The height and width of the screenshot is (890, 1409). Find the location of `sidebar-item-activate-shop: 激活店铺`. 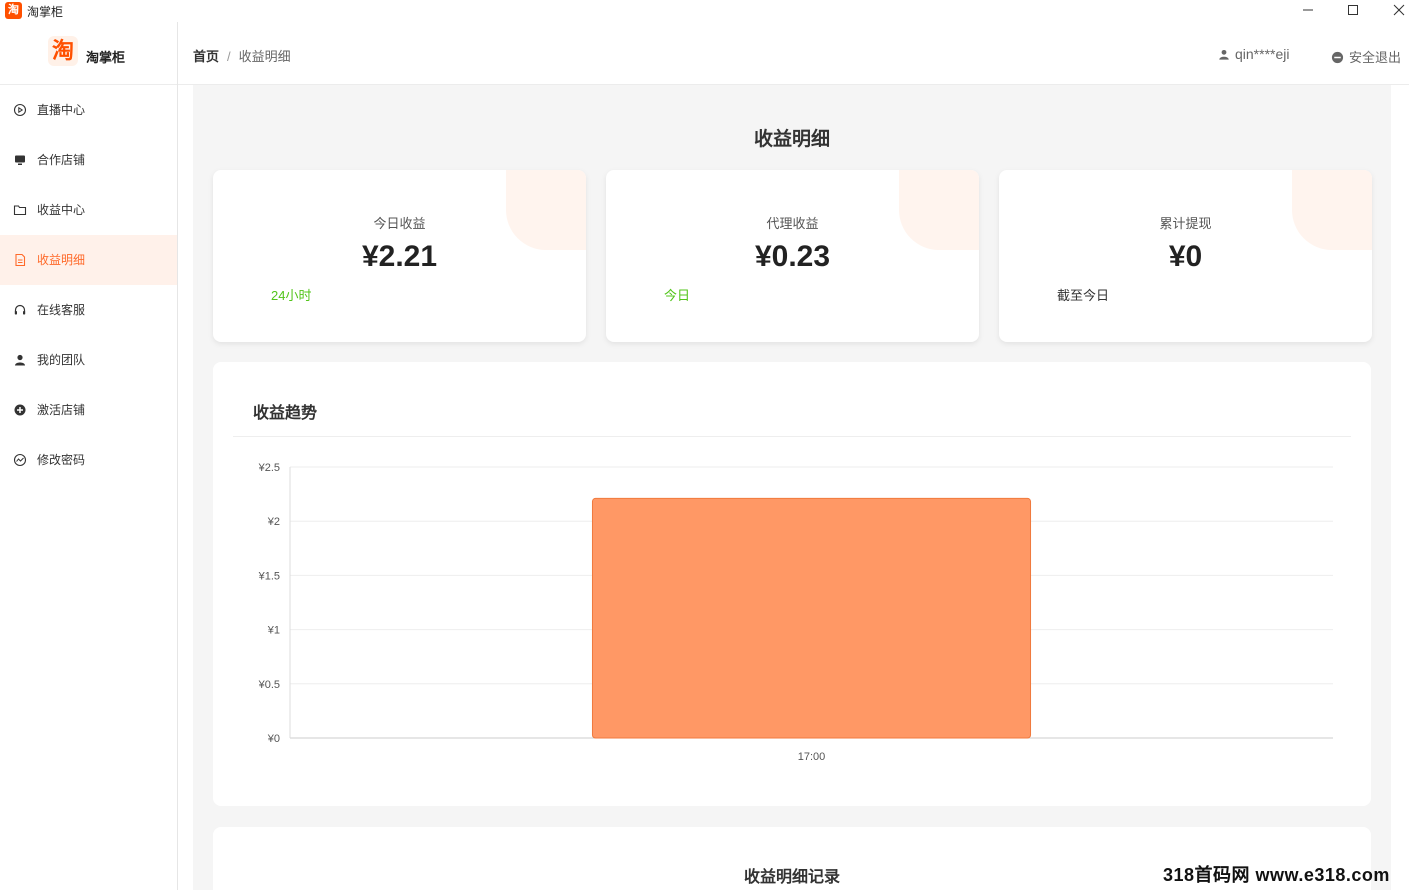

sidebar-item-activate-shop: 激活店铺 is located at coordinates (88, 410).